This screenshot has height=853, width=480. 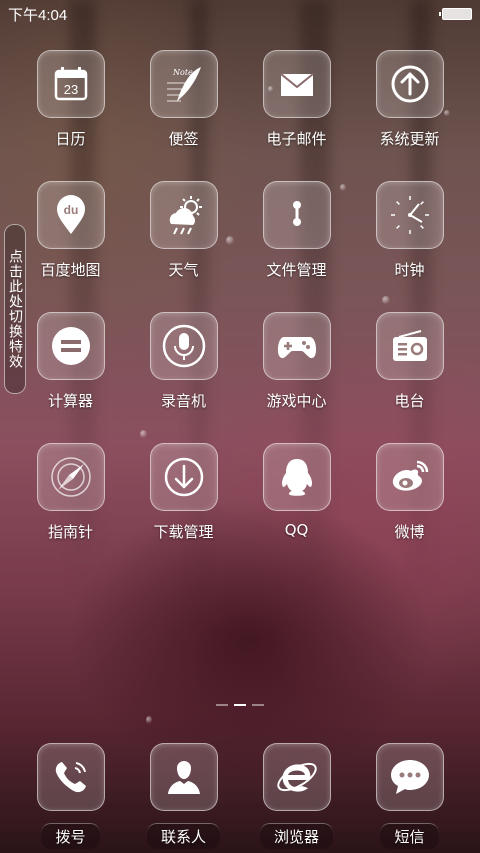 I want to click on app-label: 文件管理, so click(x=296, y=270).